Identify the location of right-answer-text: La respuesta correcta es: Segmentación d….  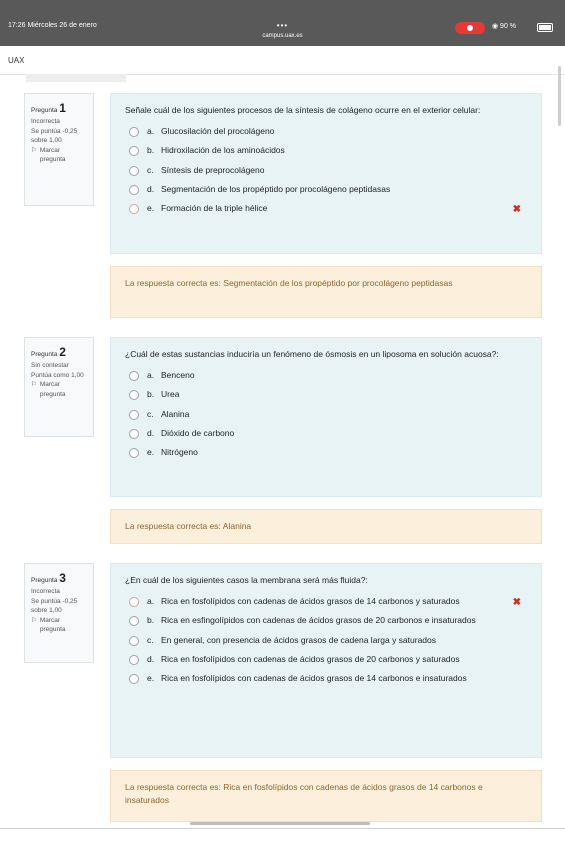
(289, 283).